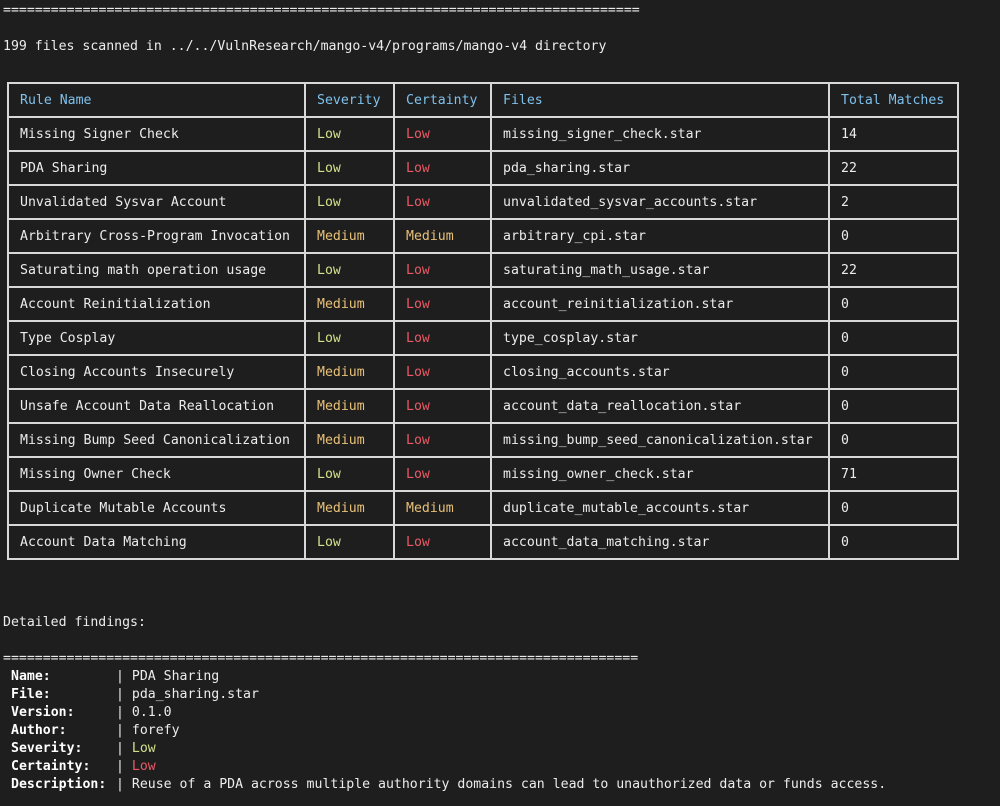 The image size is (1000, 806). What do you see at coordinates (156, 440) in the screenshot?
I see `rule-name-cell: Missing Bump Seed Canonicalization` at bounding box center [156, 440].